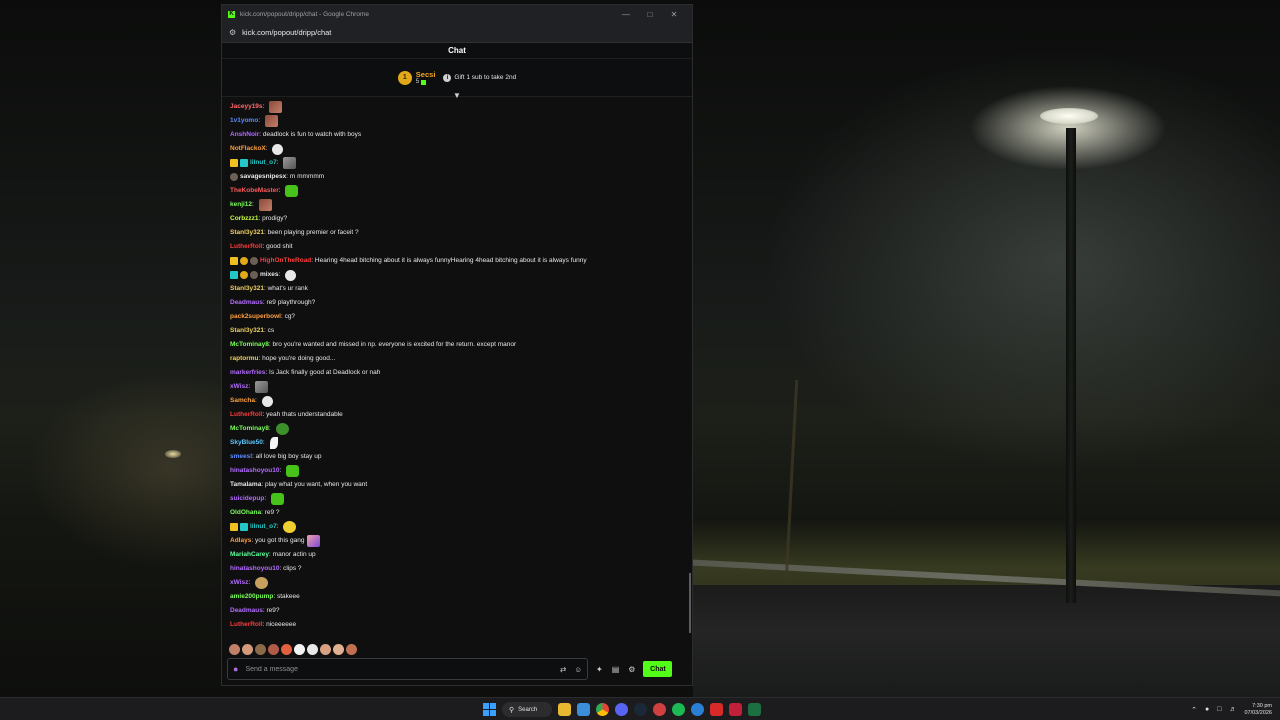  What do you see at coordinates (1232, 709) in the screenshot?
I see `volume-icon: ♬` at bounding box center [1232, 709].